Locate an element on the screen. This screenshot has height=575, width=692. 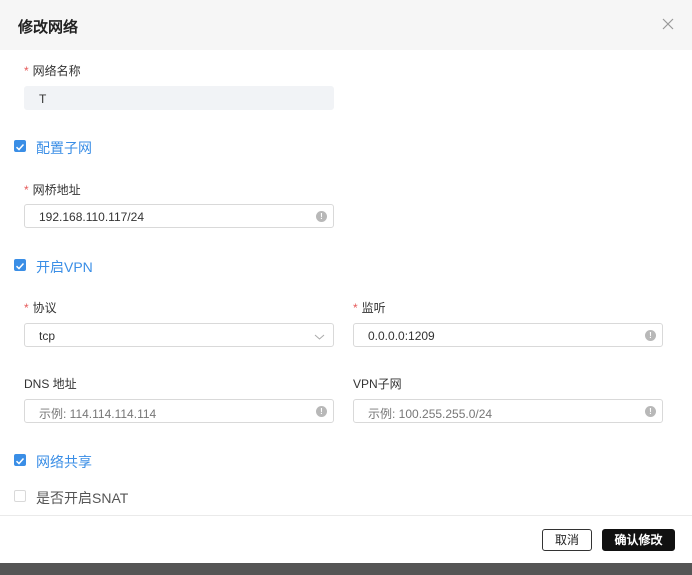
network-name-label: * 网络名称 is located at coordinates (52, 70).